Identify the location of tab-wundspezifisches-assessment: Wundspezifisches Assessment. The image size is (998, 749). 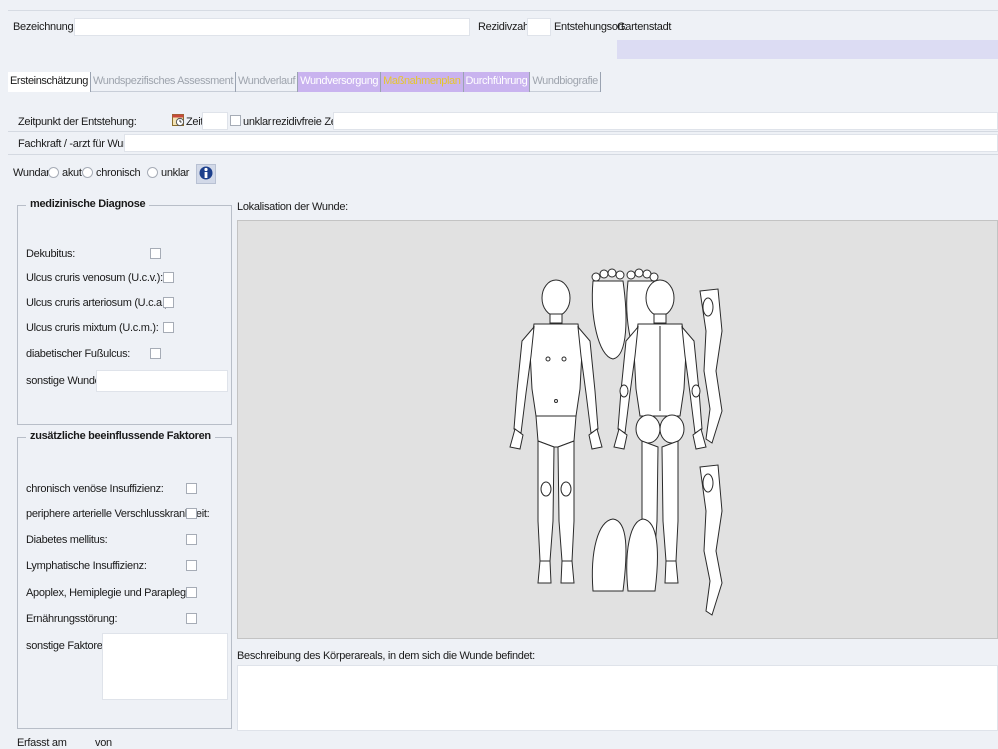
(163, 82).